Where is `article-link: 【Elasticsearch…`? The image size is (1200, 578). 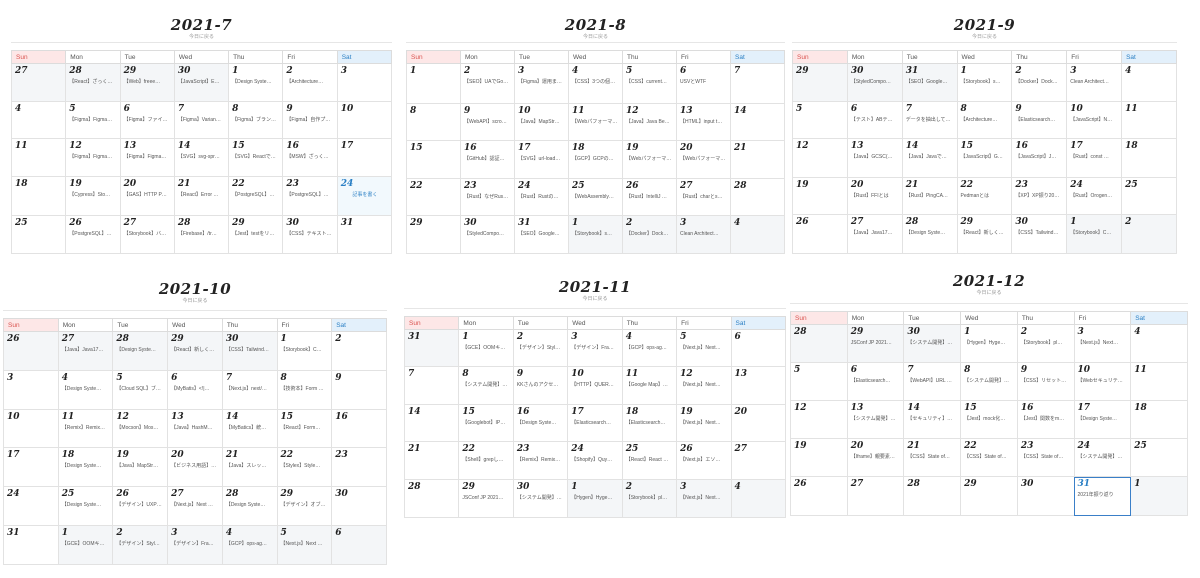
article-link: 【Elasticsearch… is located at coordinates (649, 422).